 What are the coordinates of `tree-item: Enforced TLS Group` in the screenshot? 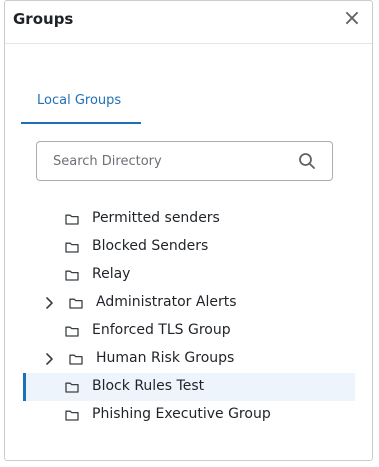 It's located at (189, 331).